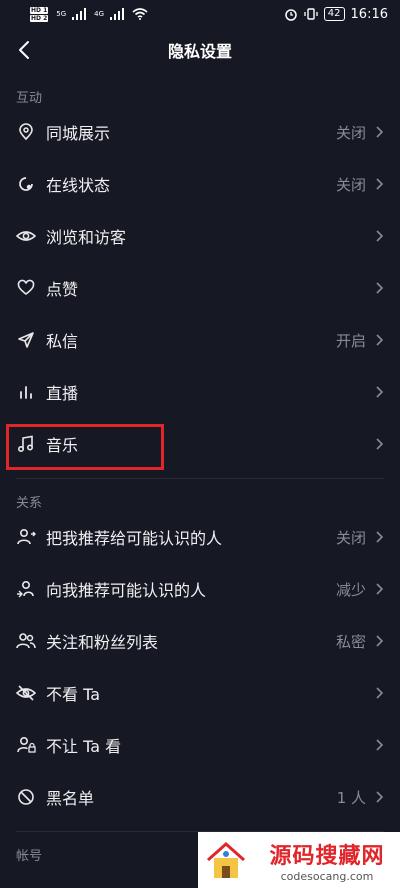  What do you see at coordinates (200, 641) in the screenshot?
I see `row-follow-fans-list: 关注和粉丝列表 私密` at bounding box center [200, 641].